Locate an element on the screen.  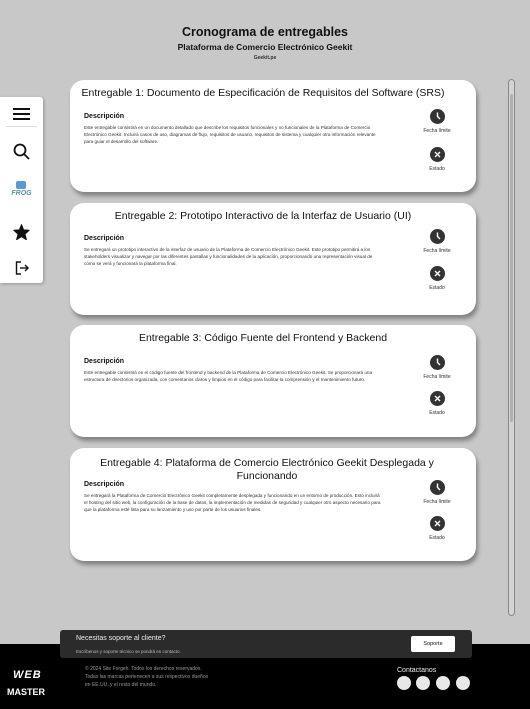
frog-leaf-icon is located at coordinates (21, 185).